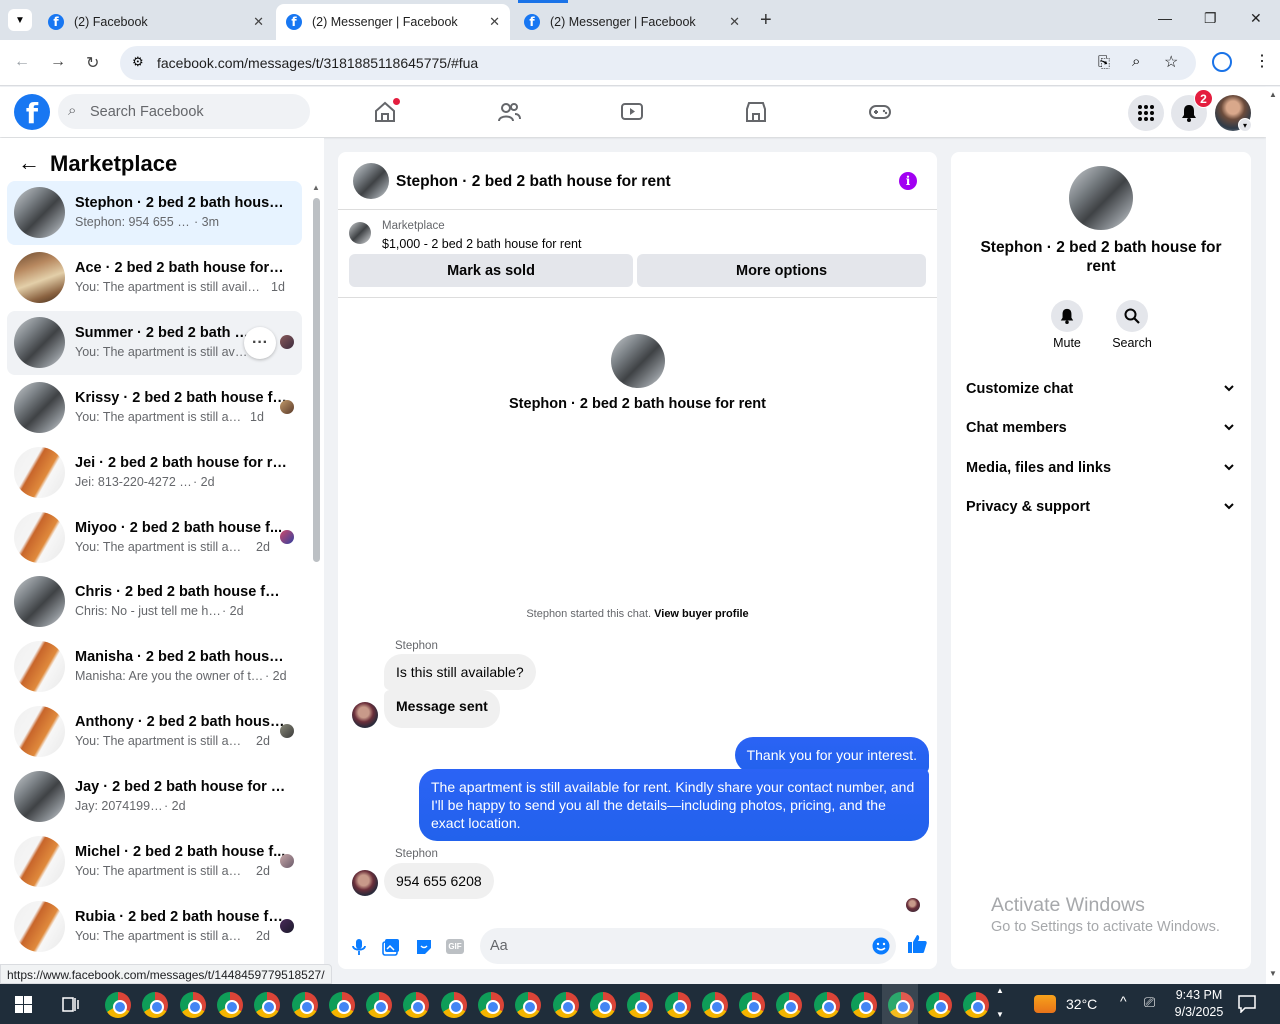 This screenshot has width=1280, height=1024. I want to click on gif-icon: GIF, so click(455, 946).